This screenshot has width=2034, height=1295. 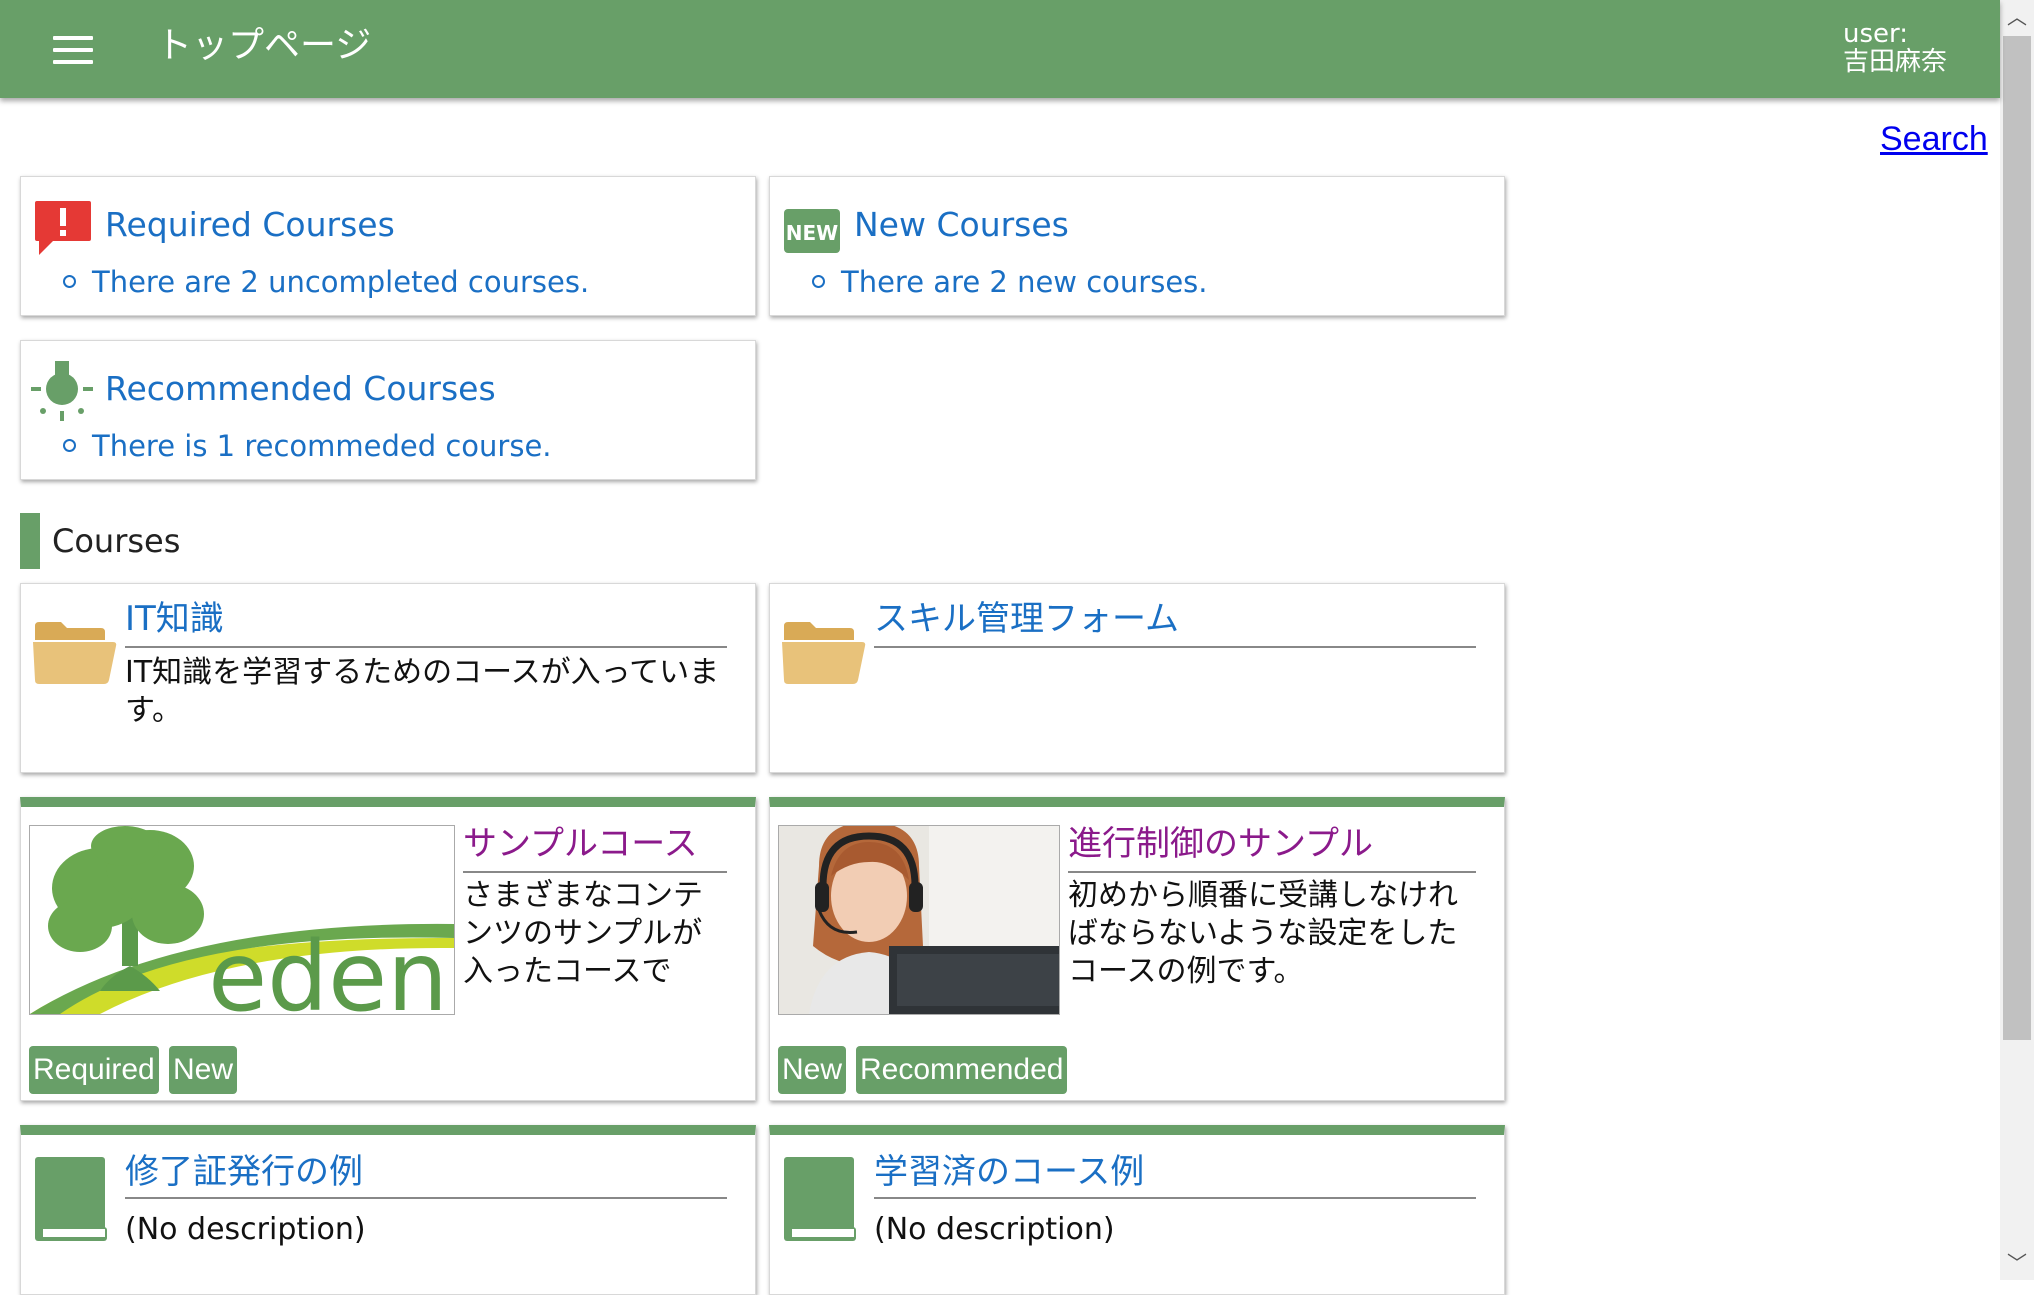 I want to click on recommended-courses-title: Recommended Courses, so click(x=300, y=388).